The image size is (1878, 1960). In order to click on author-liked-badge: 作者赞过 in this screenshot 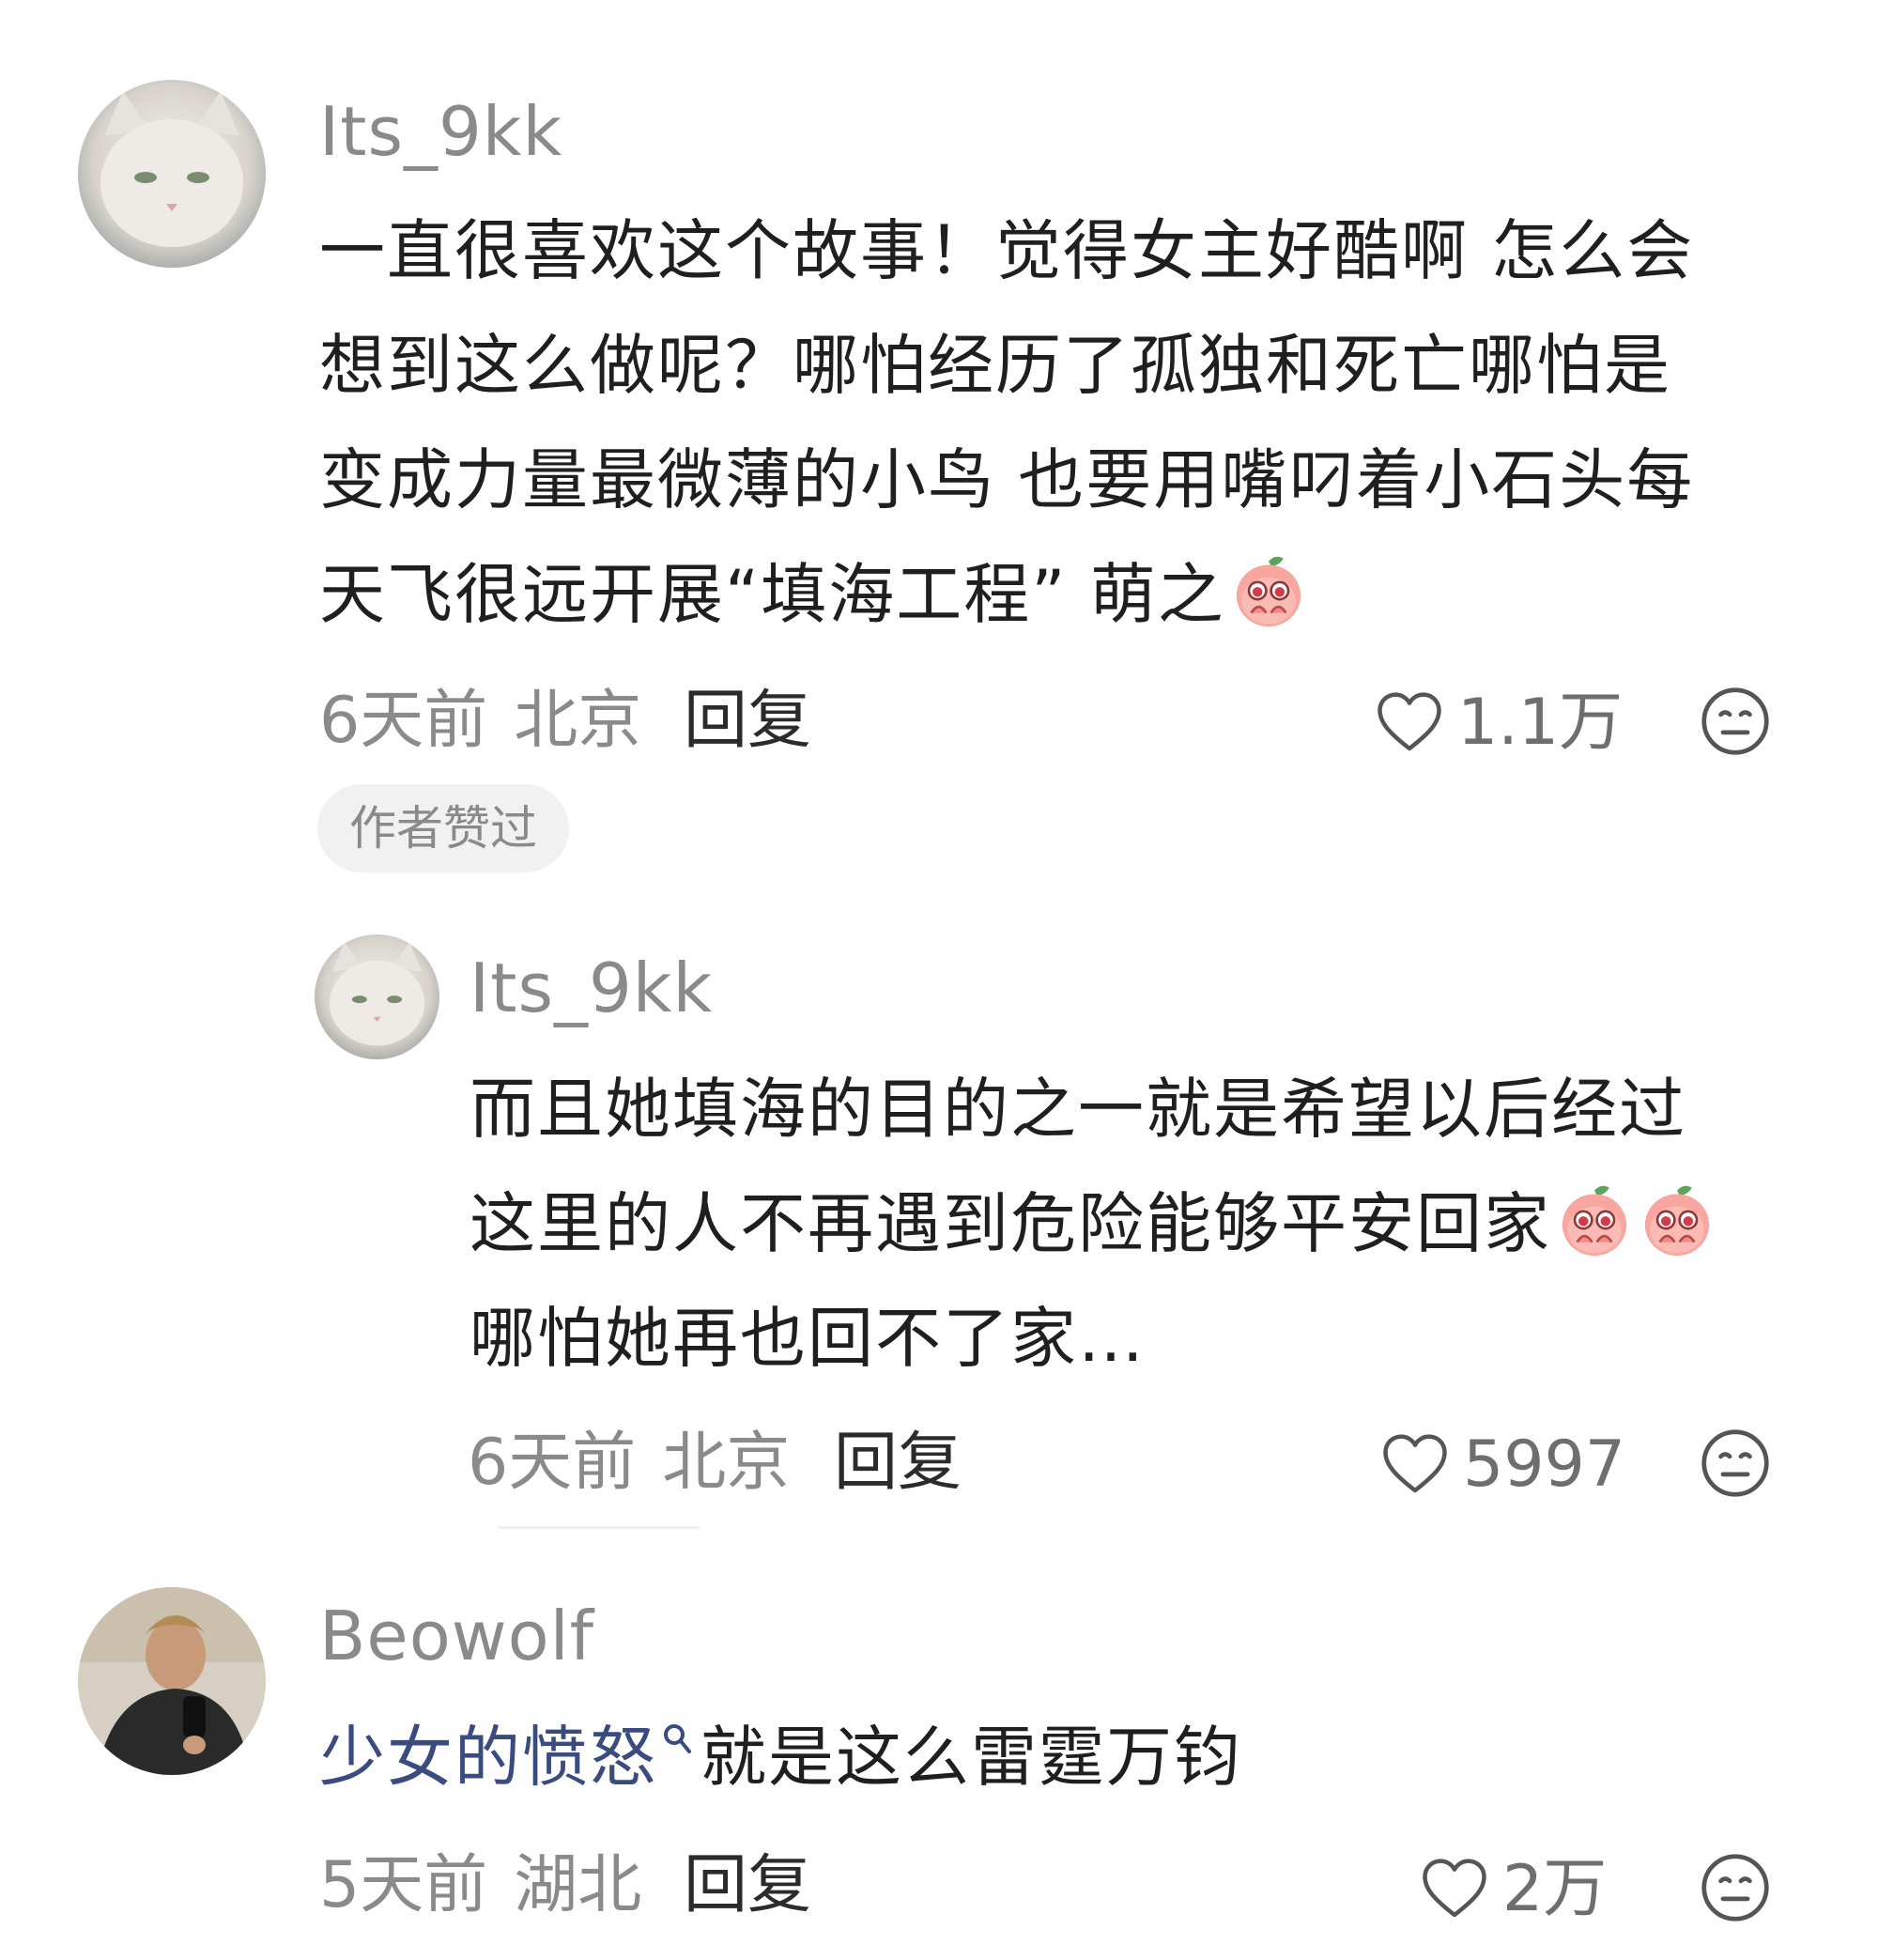, I will do `click(443, 828)`.